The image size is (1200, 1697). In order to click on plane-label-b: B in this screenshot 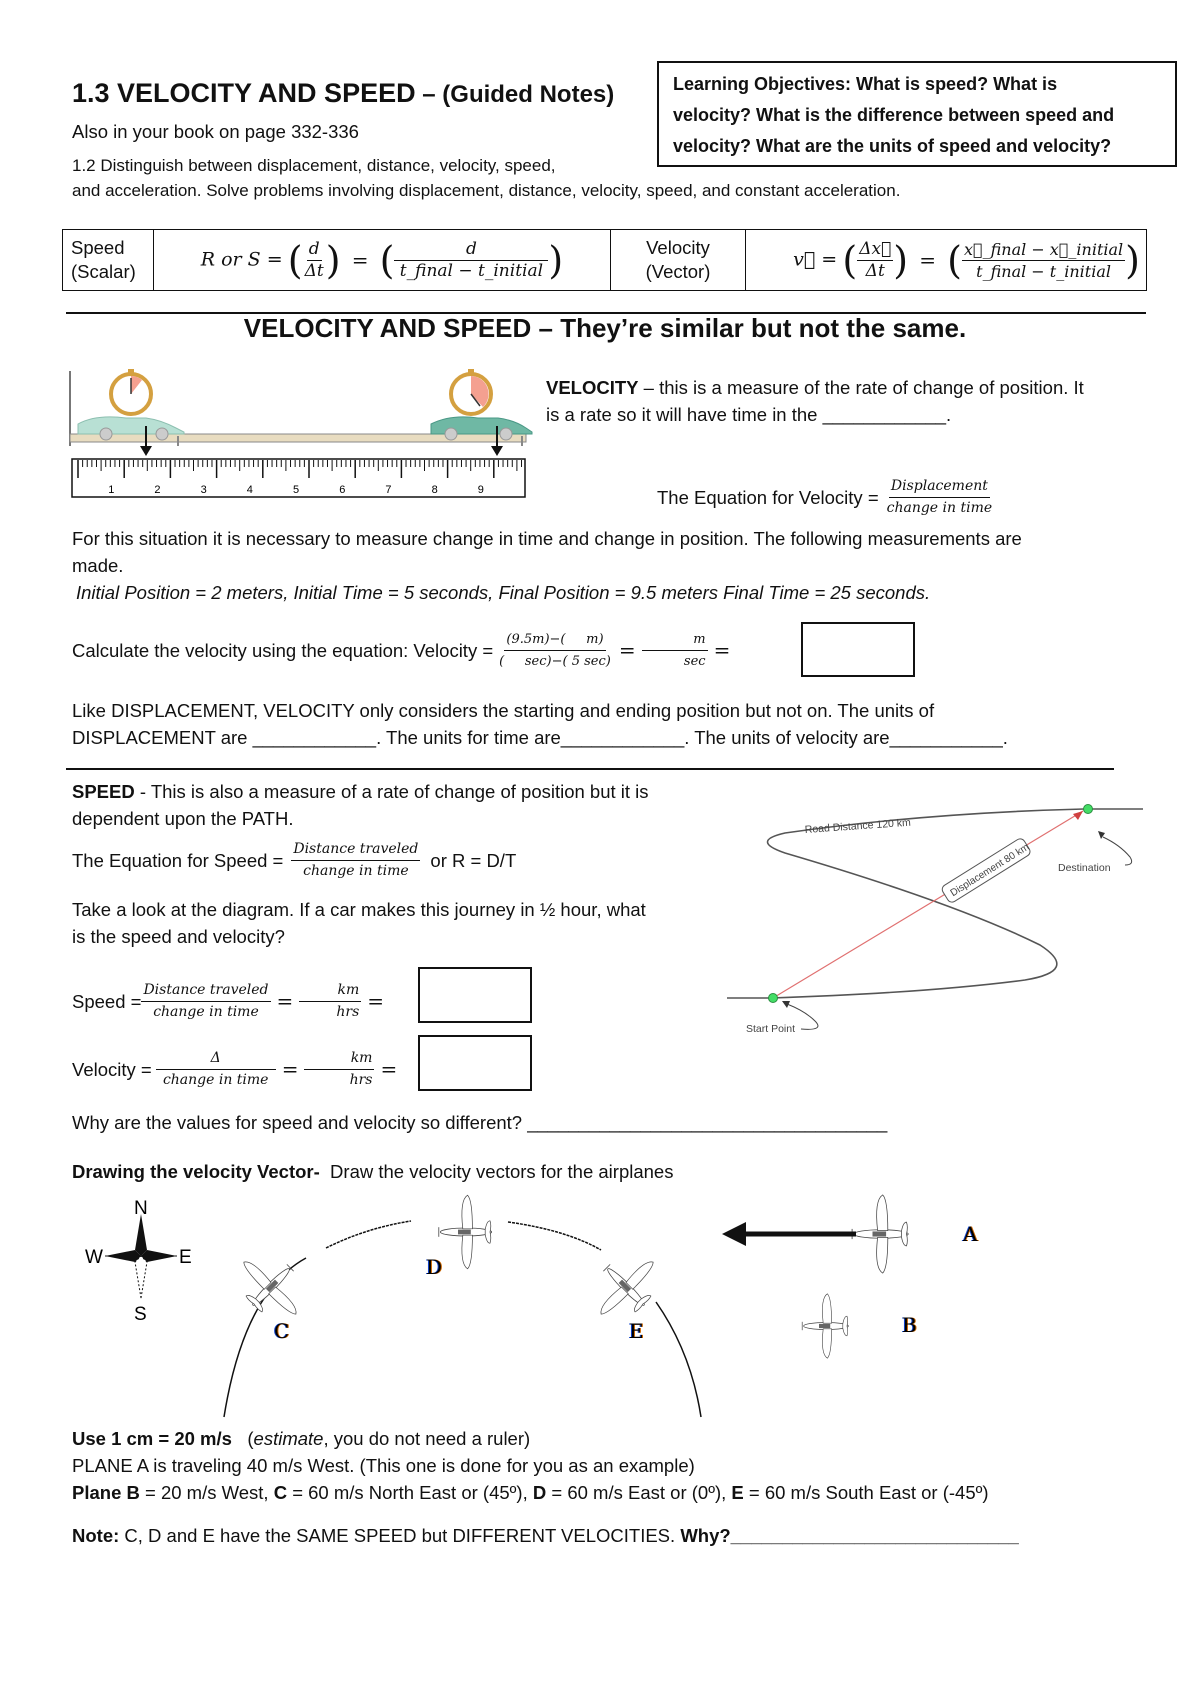, I will do `click(909, 1325)`.